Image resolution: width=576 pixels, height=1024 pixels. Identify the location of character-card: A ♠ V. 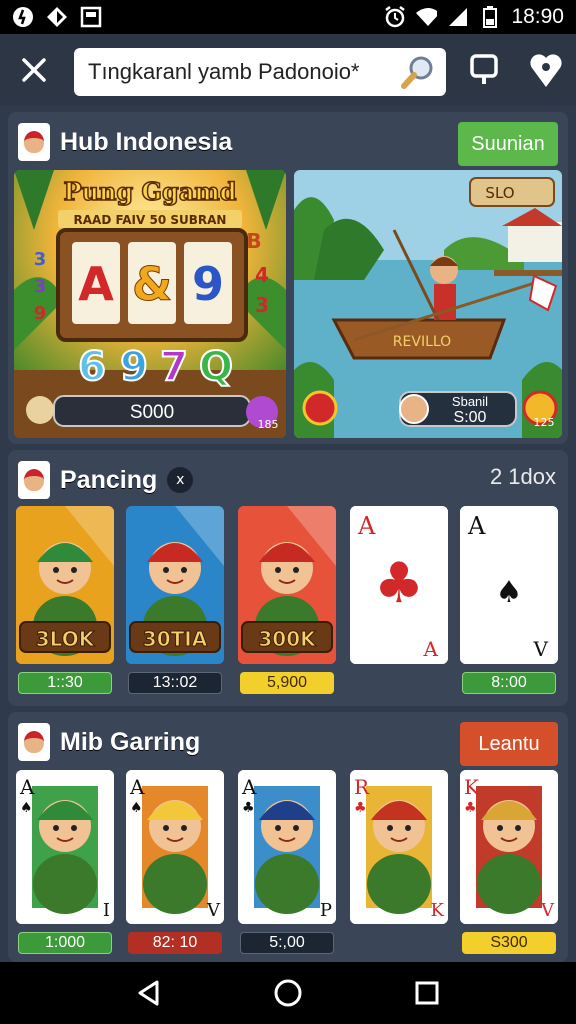
(175, 847).